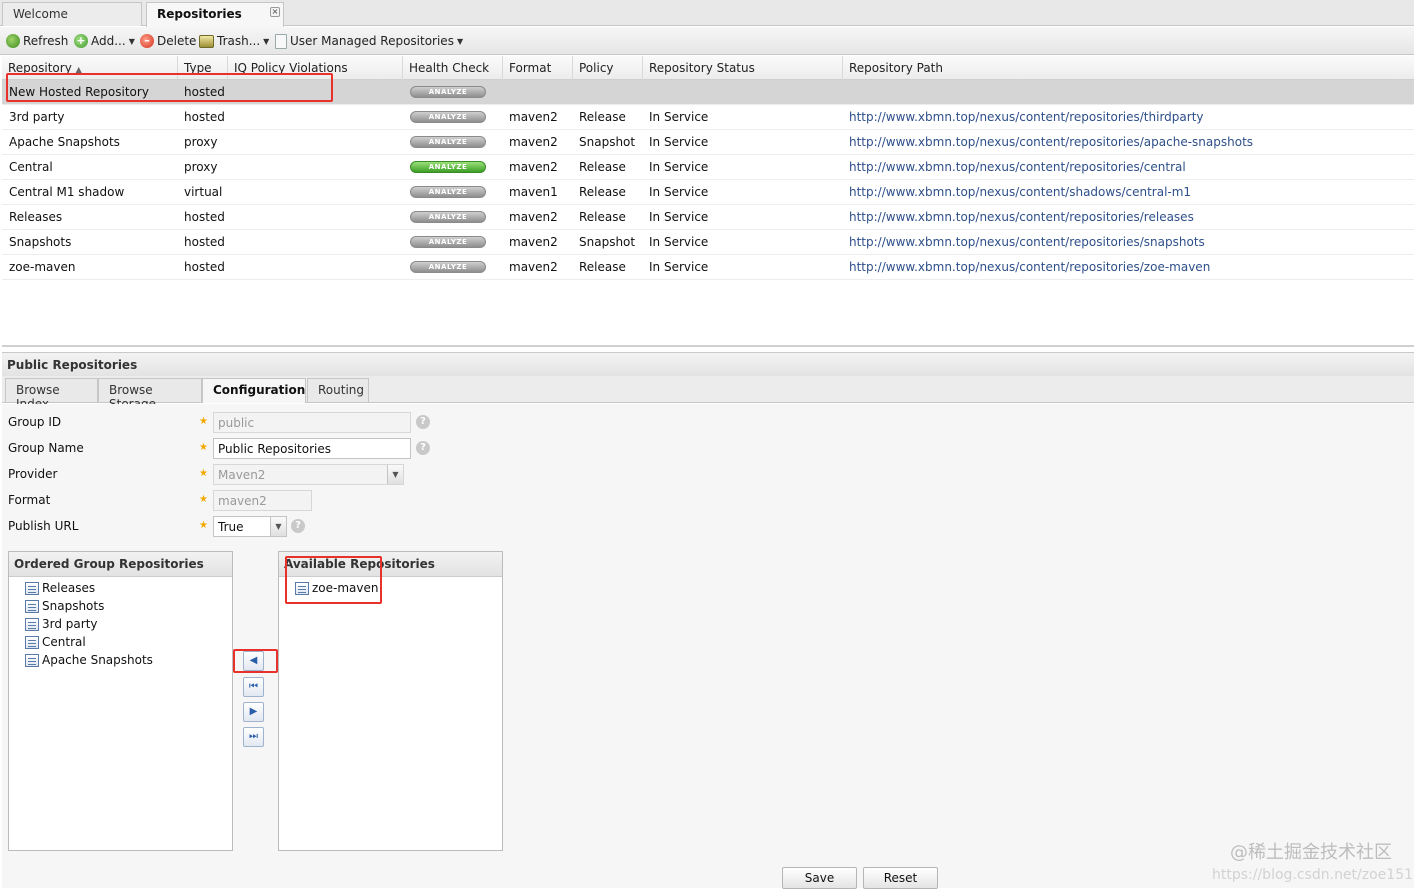  What do you see at coordinates (262, 500) in the screenshot?
I see `format-field: maven2` at bounding box center [262, 500].